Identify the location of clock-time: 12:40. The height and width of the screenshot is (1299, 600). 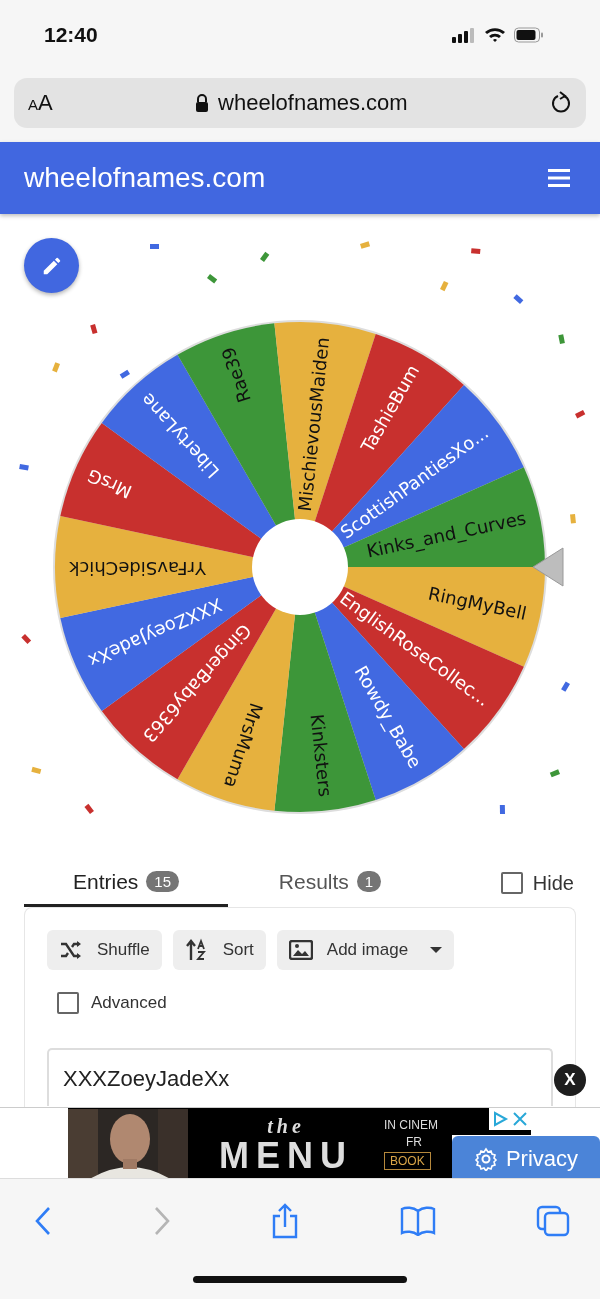
(71, 35).